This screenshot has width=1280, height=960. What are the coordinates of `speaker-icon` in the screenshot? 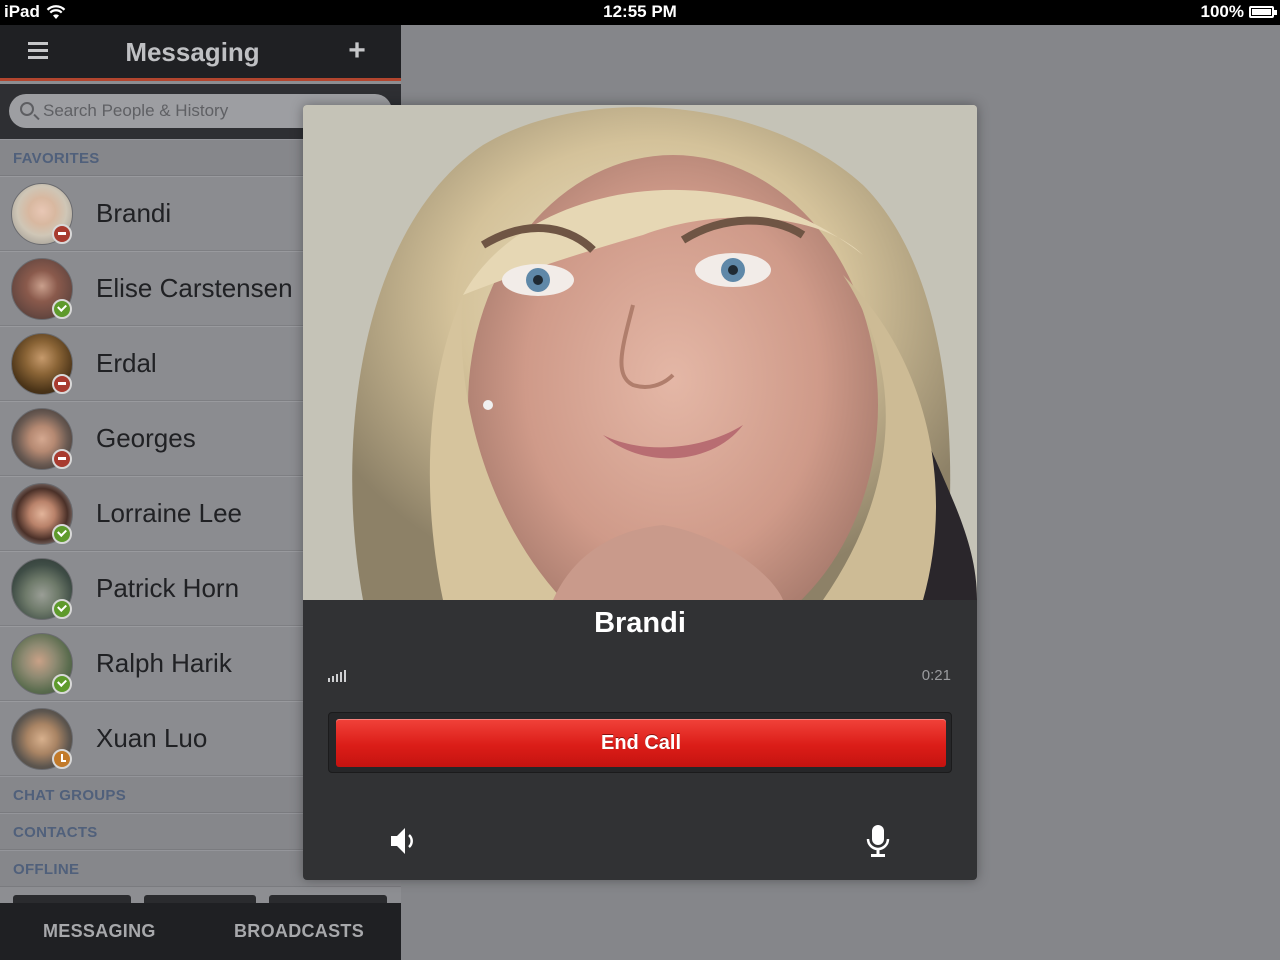 It's located at (402, 841).